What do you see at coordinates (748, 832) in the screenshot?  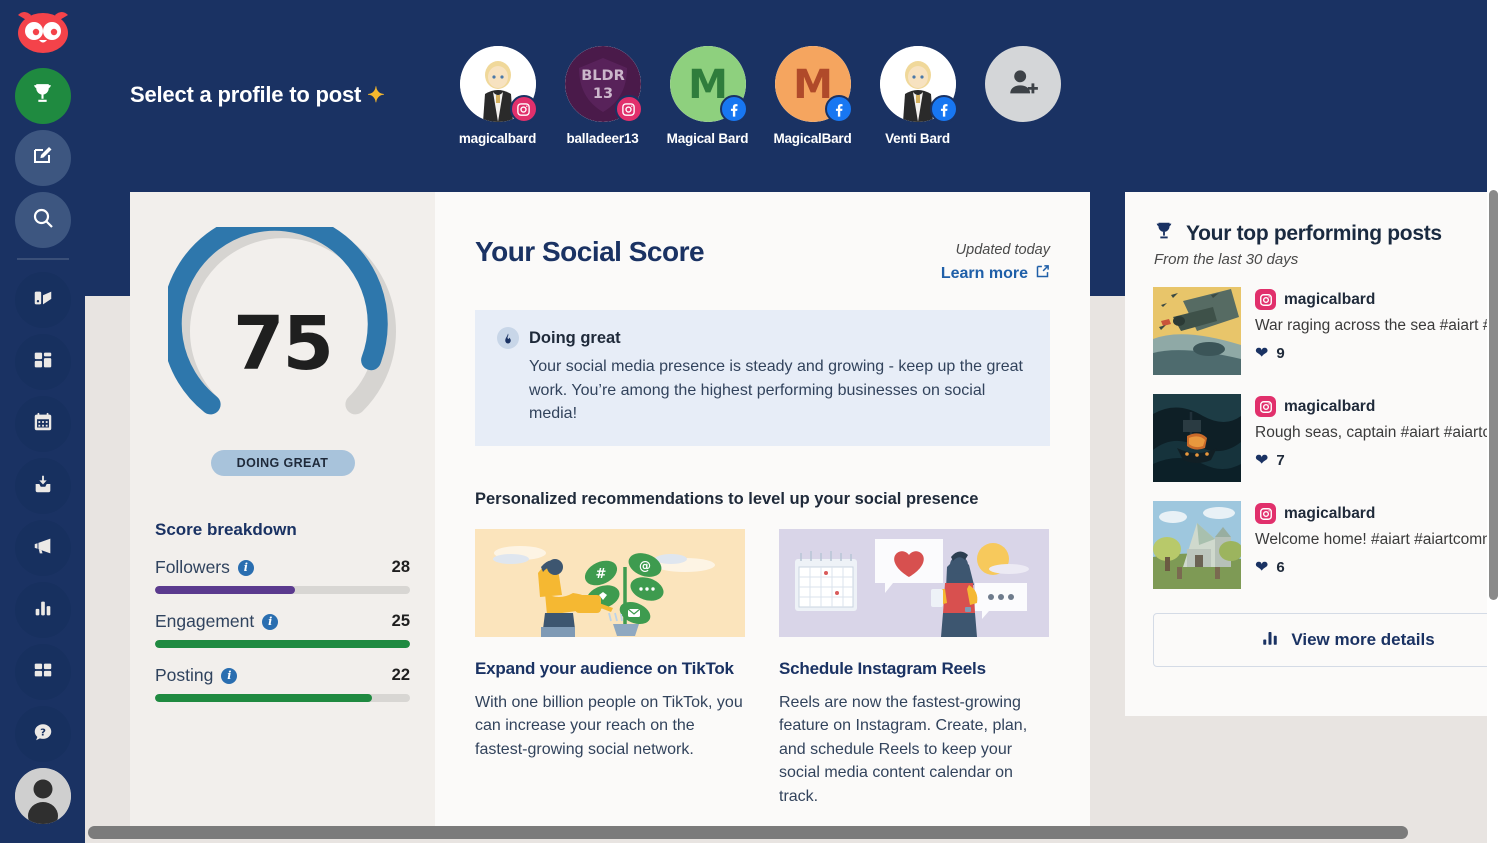 I see `horizontal-scrollbar` at bounding box center [748, 832].